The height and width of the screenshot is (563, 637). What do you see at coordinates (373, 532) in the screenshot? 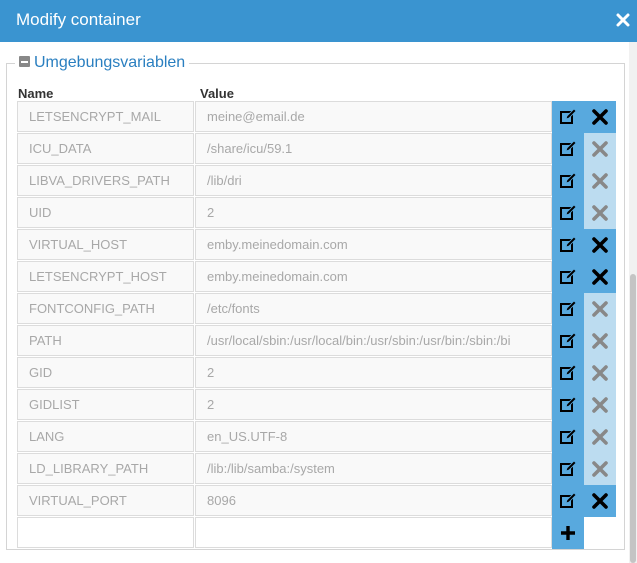
I see `new-value-input` at bounding box center [373, 532].